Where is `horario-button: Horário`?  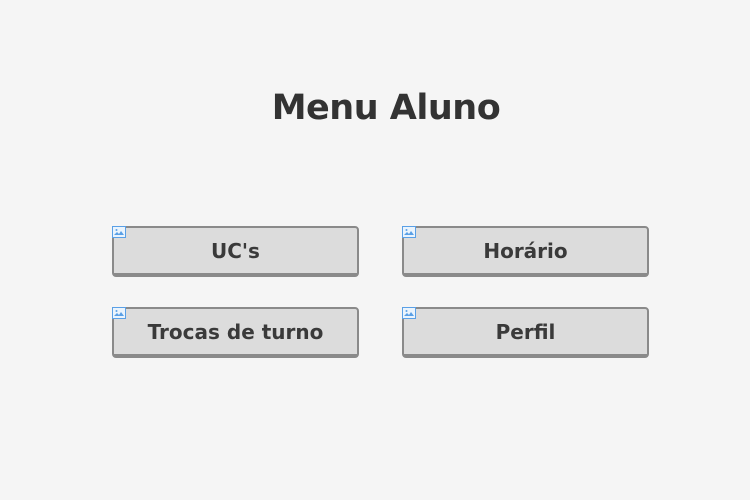
horario-button: Horário is located at coordinates (525, 251).